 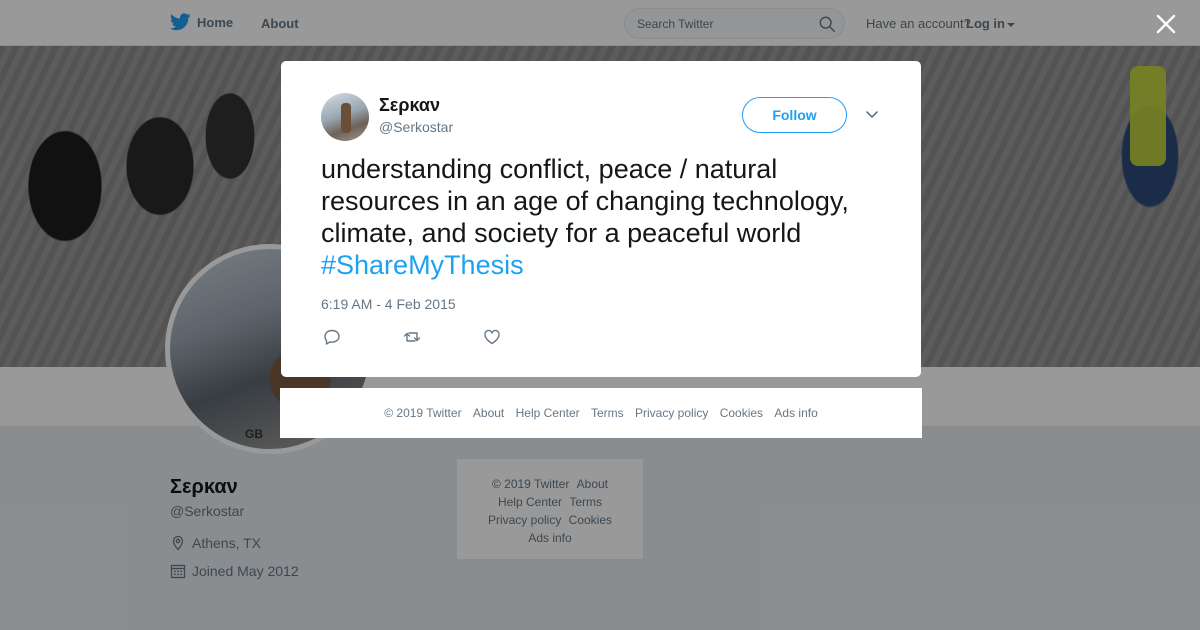 What do you see at coordinates (671, 413) in the screenshot?
I see `modal-footer-privacy-link: Privacy policy` at bounding box center [671, 413].